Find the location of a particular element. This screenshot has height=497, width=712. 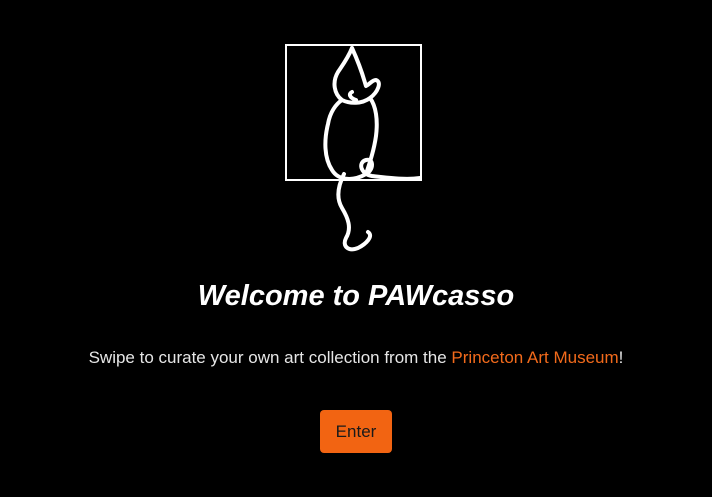

enter-button: Enter is located at coordinates (356, 431).